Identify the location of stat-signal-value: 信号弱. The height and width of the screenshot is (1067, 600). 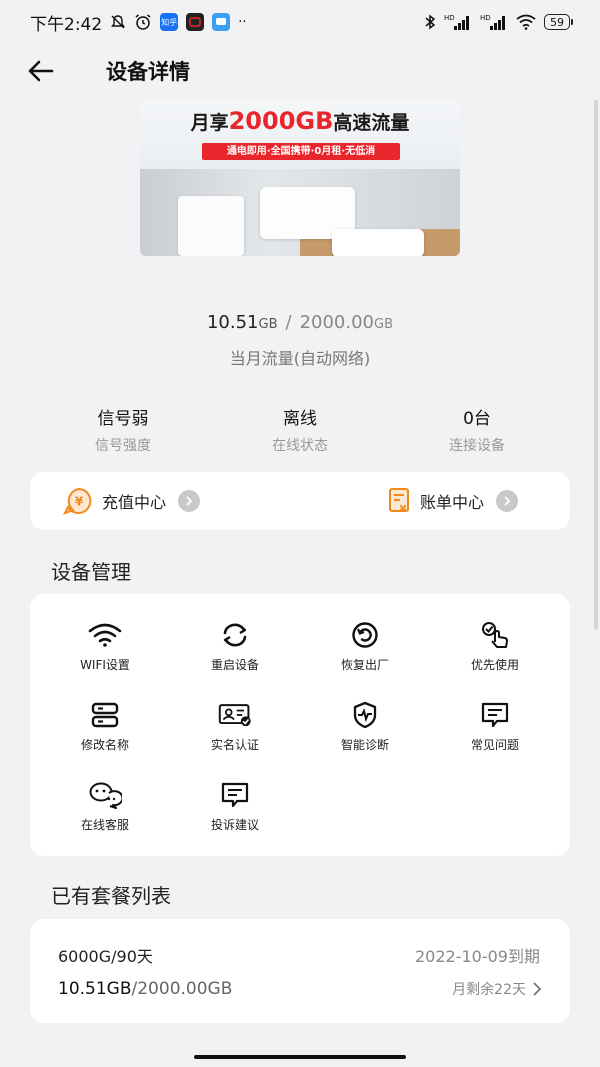
(123, 419).